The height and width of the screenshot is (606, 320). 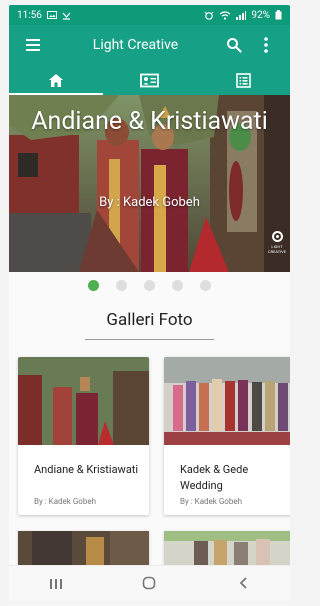 I want to click on camera-lens-icon, so click(x=277, y=236).